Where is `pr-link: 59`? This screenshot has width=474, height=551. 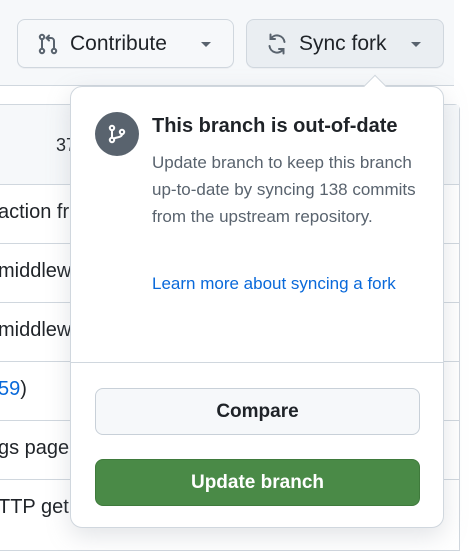 pr-link: 59 is located at coordinates (10, 389).